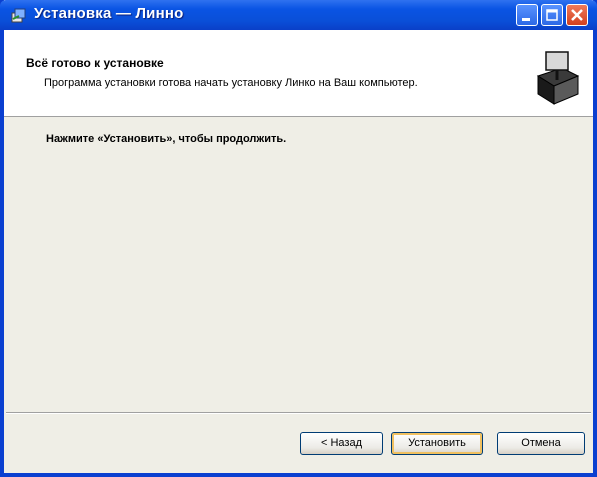  I want to click on cancel-button: Отмена, so click(541, 443).